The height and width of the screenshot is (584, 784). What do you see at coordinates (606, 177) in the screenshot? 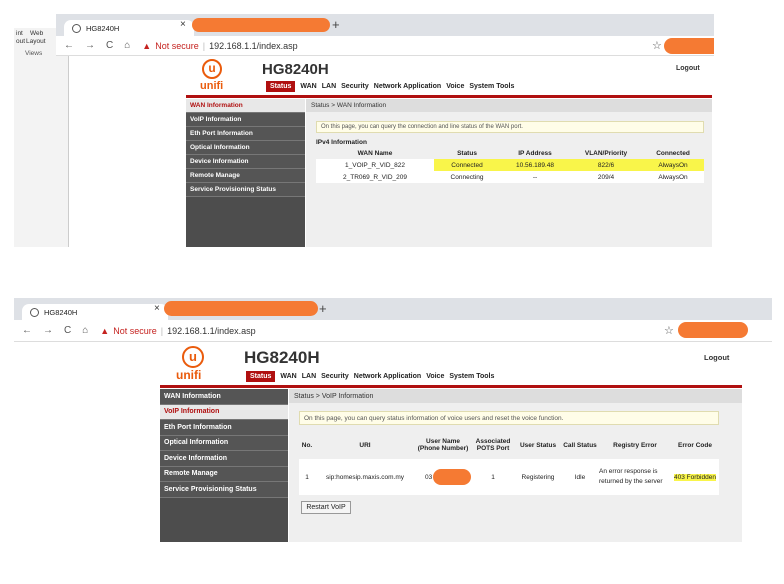
I see `cell-vlan-priority: 209/4` at bounding box center [606, 177].